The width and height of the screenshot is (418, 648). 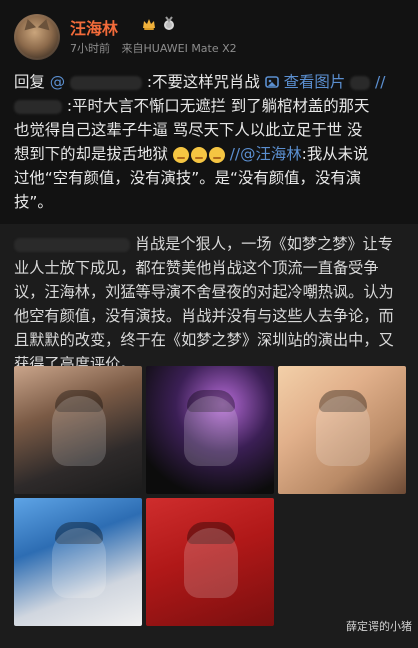 What do you see at coordinates (29, 24) in the screenshot?
I see `avatar-cat-ear-left` at bounding box center [29, 24].